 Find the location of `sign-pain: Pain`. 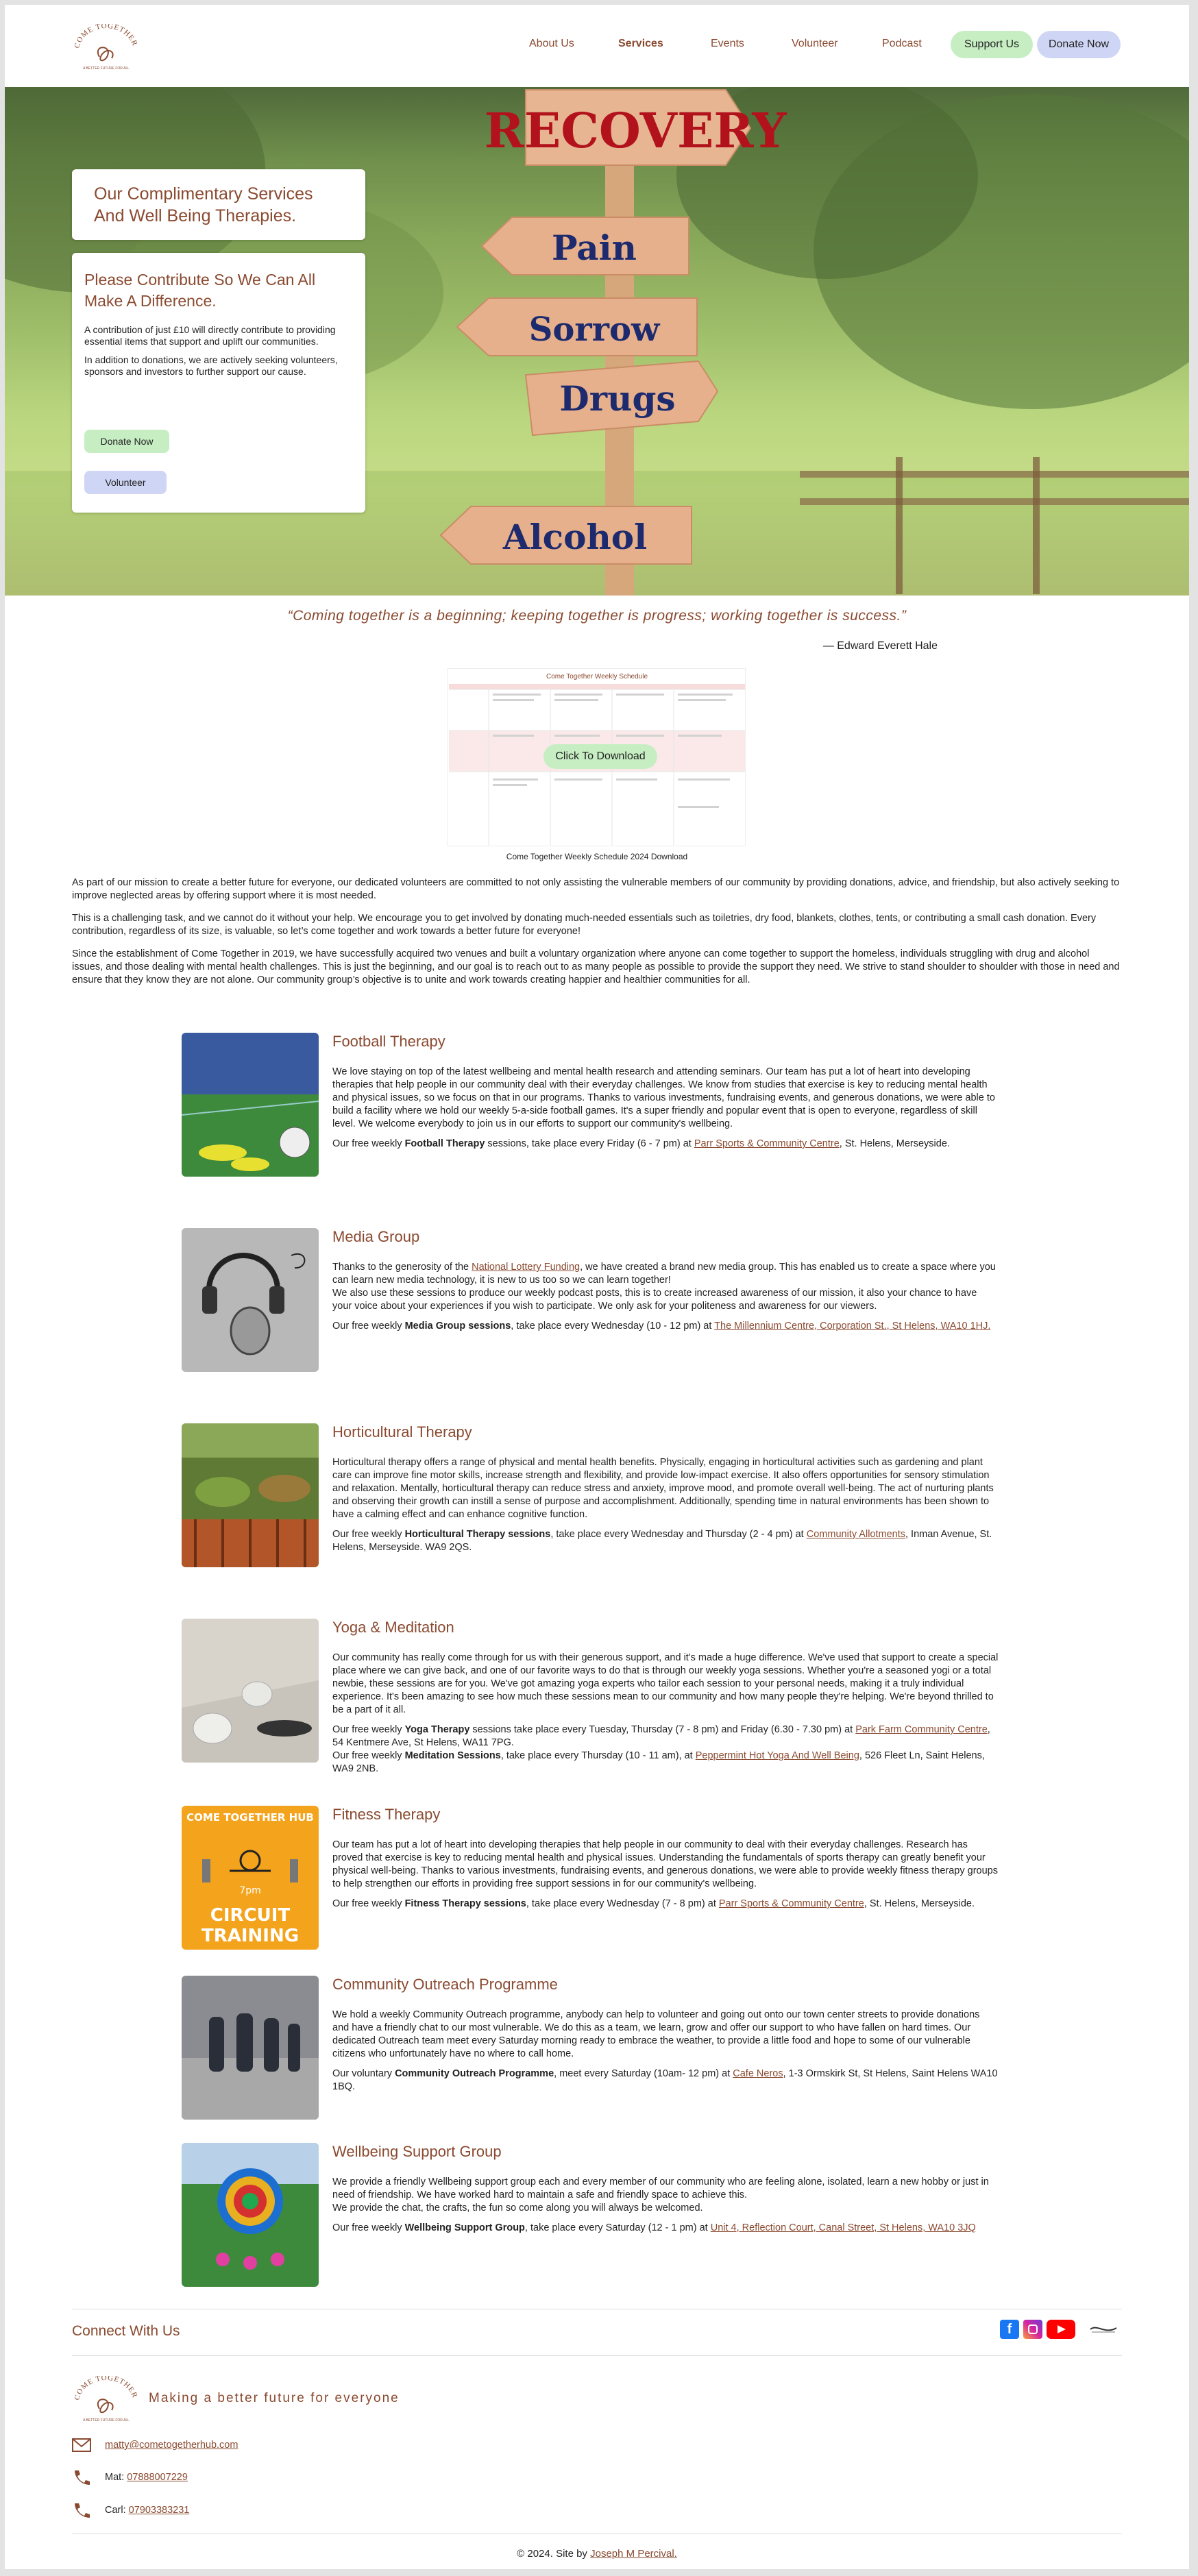

sign-pain: Pain is located at coordinates (594, 248).